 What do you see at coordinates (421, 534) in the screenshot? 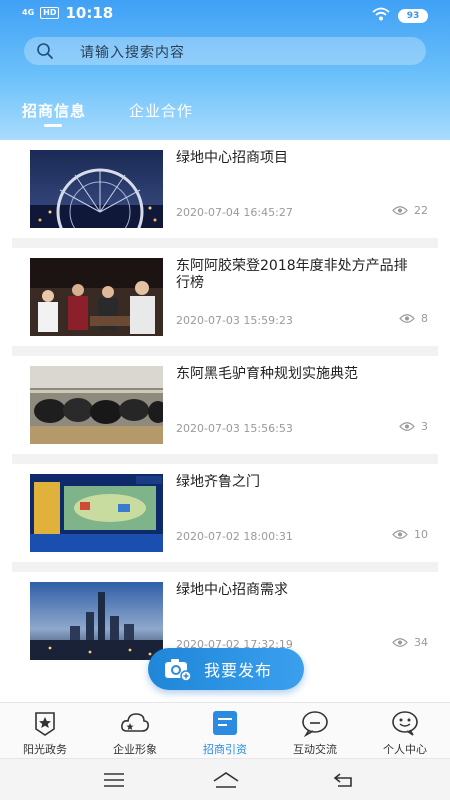
I see `view-count-value: 10` at bounding box center [421, 534].